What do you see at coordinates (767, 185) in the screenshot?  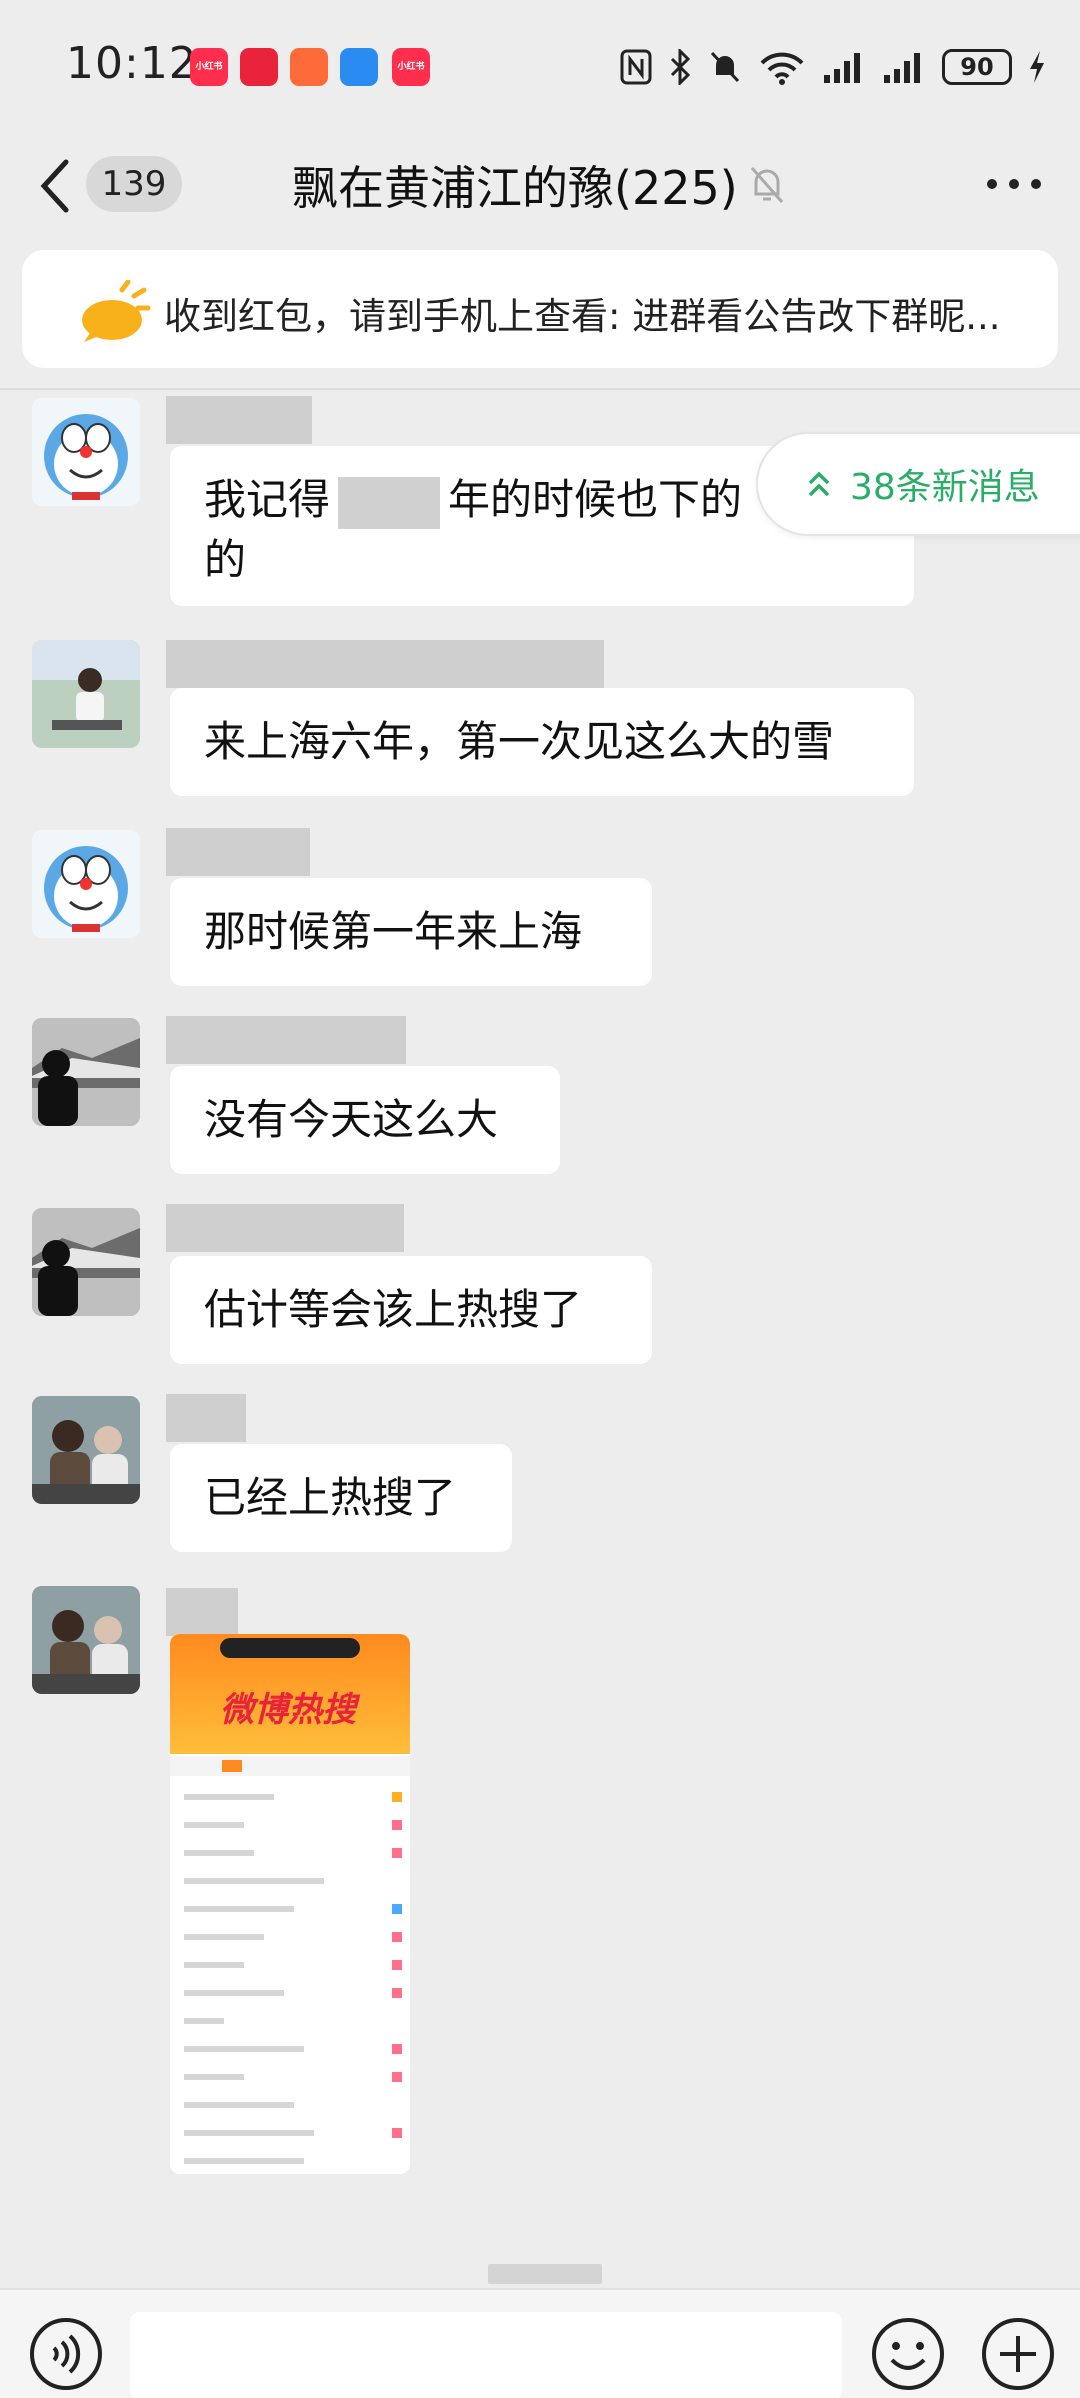 I see `mute-notifications-icon` at bounding box center [767, 185].